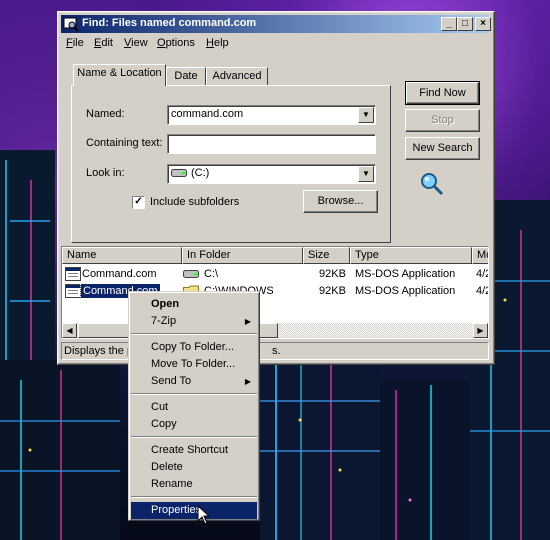 The width and height of the screenshot is (550, 540). Describe the element at coordinates (194, 424) in the screenshot. I see `menu-item-copy: Copy` at that location.